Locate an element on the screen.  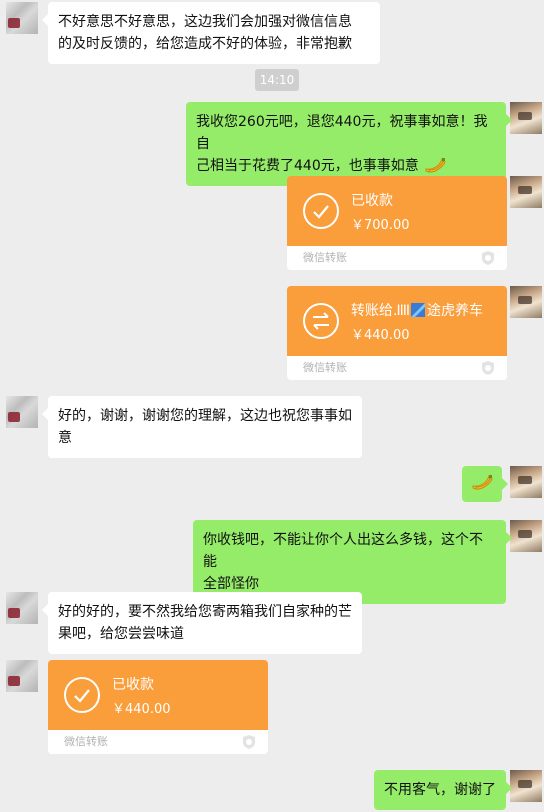
message-text: 意 is located at coordinates (65, 438).